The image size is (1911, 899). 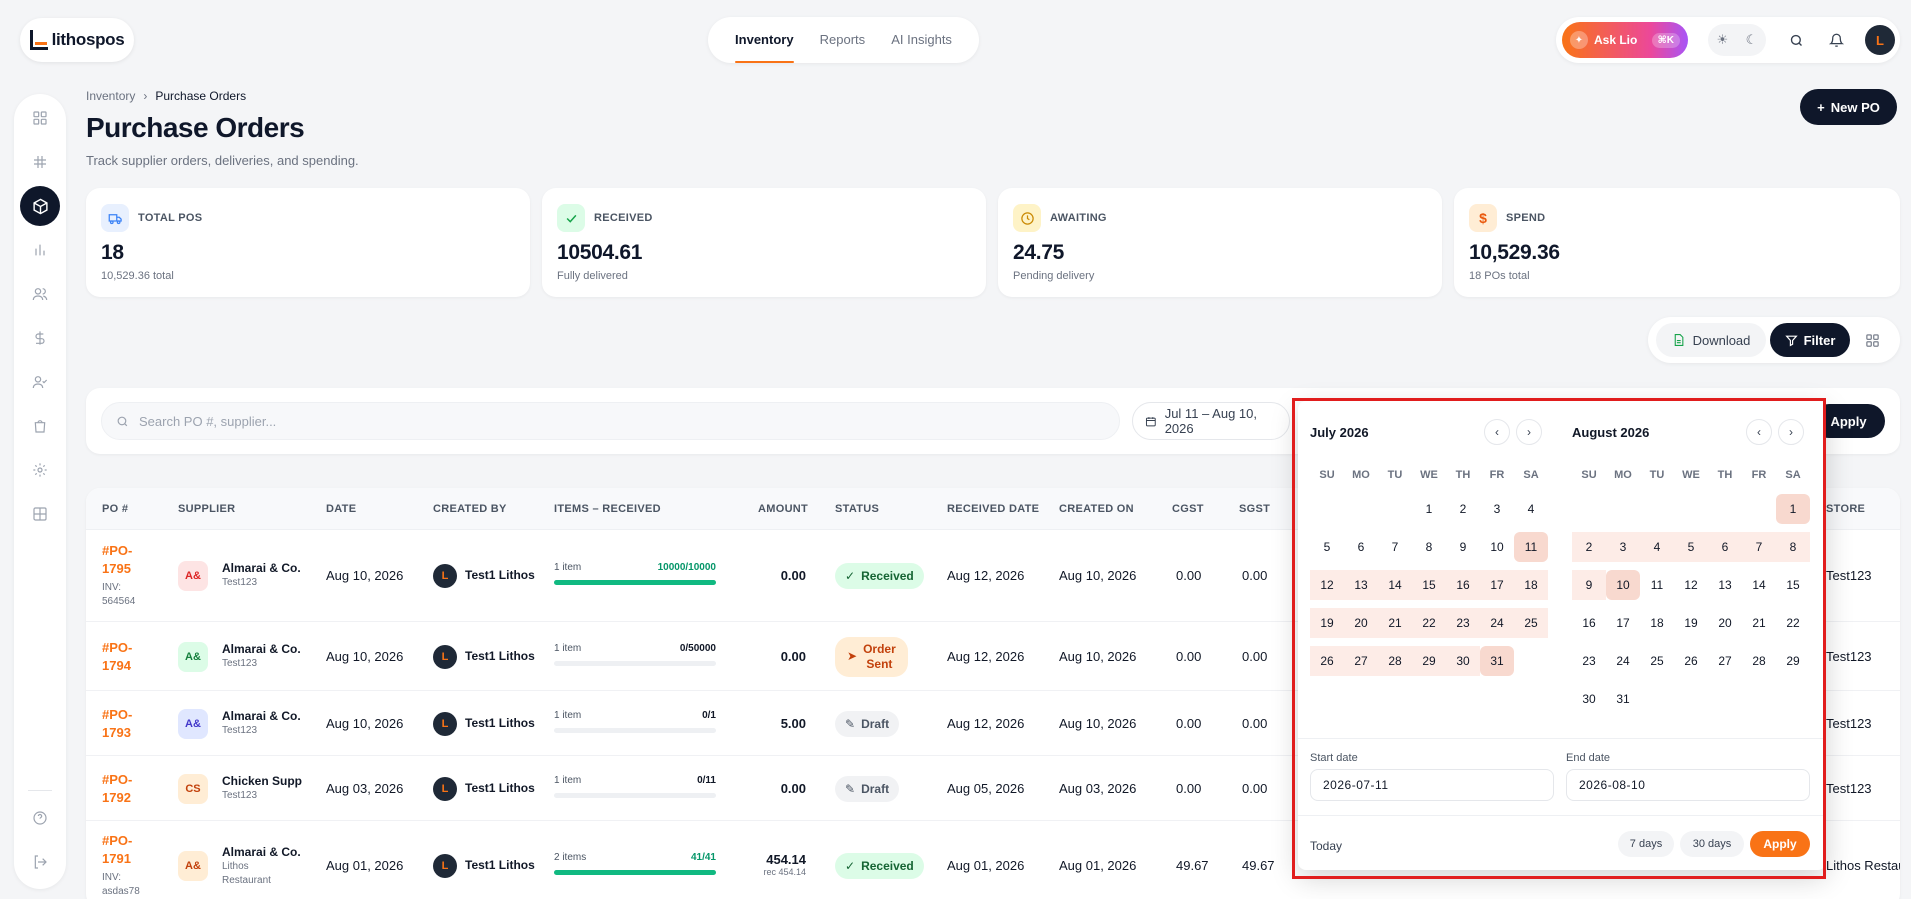 What do you see at coordinates (262, 781) in the screenshot?
I see `supplier-name: Chicken Supp` at bounding box center [262, 781].